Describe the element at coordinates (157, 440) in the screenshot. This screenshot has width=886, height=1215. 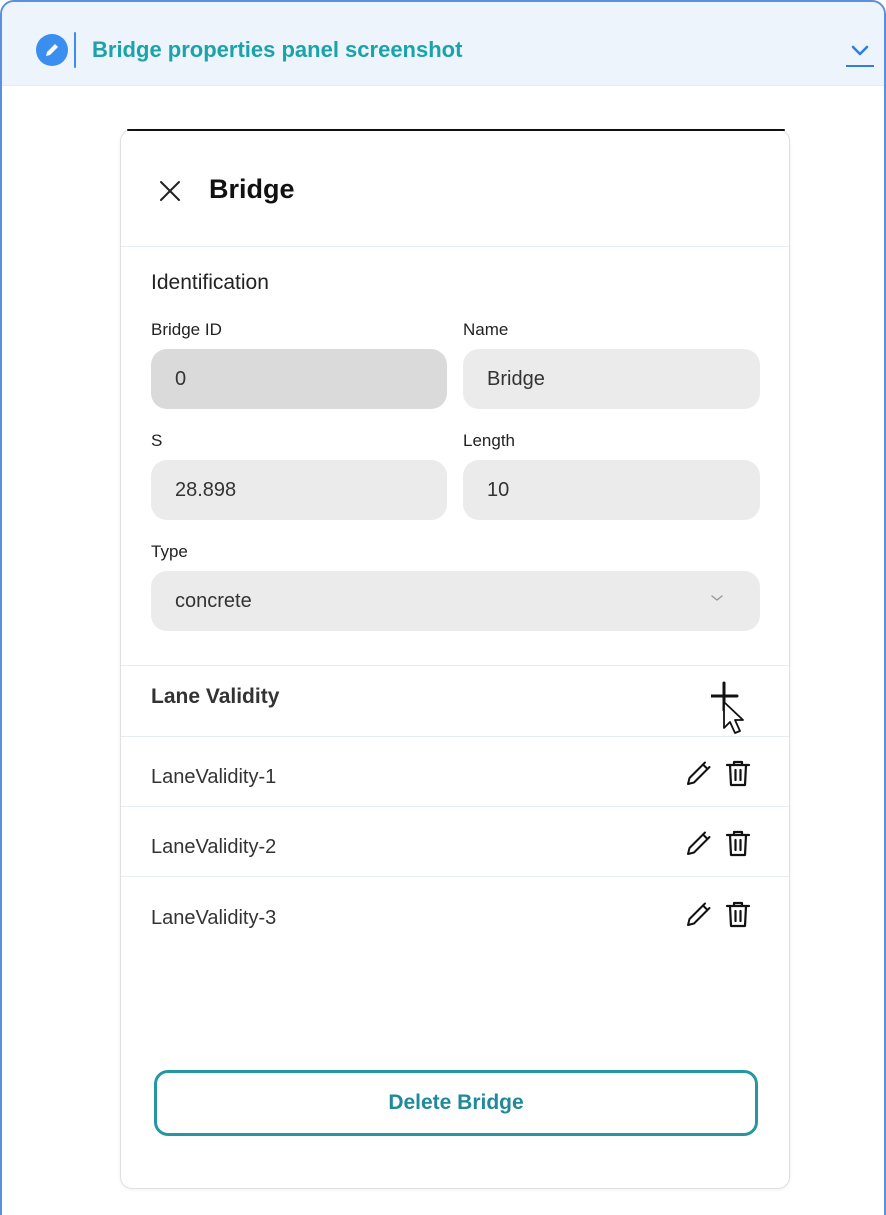
I see `s-label: S` at that location.